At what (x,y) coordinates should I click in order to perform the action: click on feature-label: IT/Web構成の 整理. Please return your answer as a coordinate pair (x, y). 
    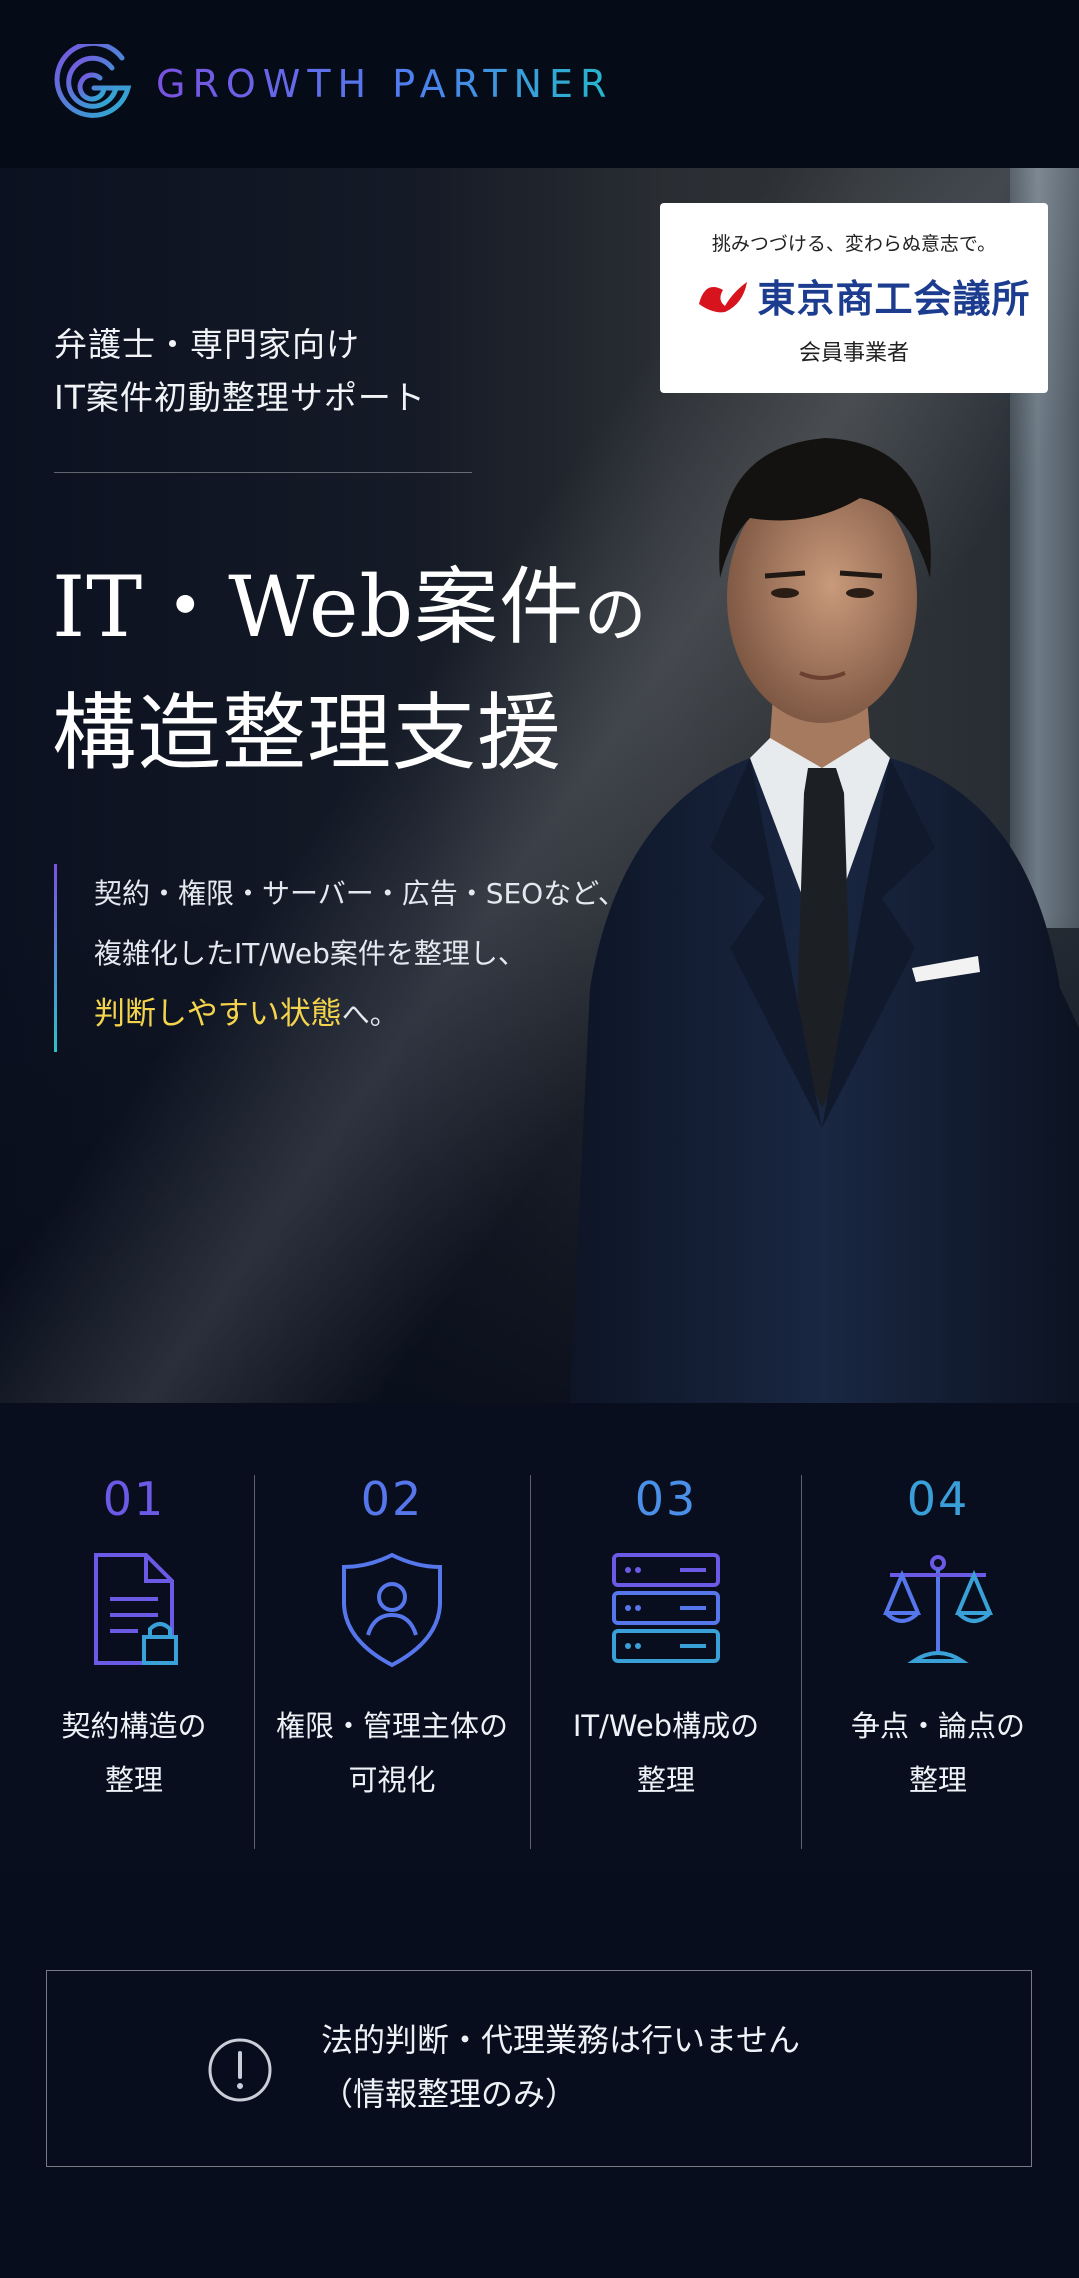
    Looking at the image, I should click on (666, 1753).